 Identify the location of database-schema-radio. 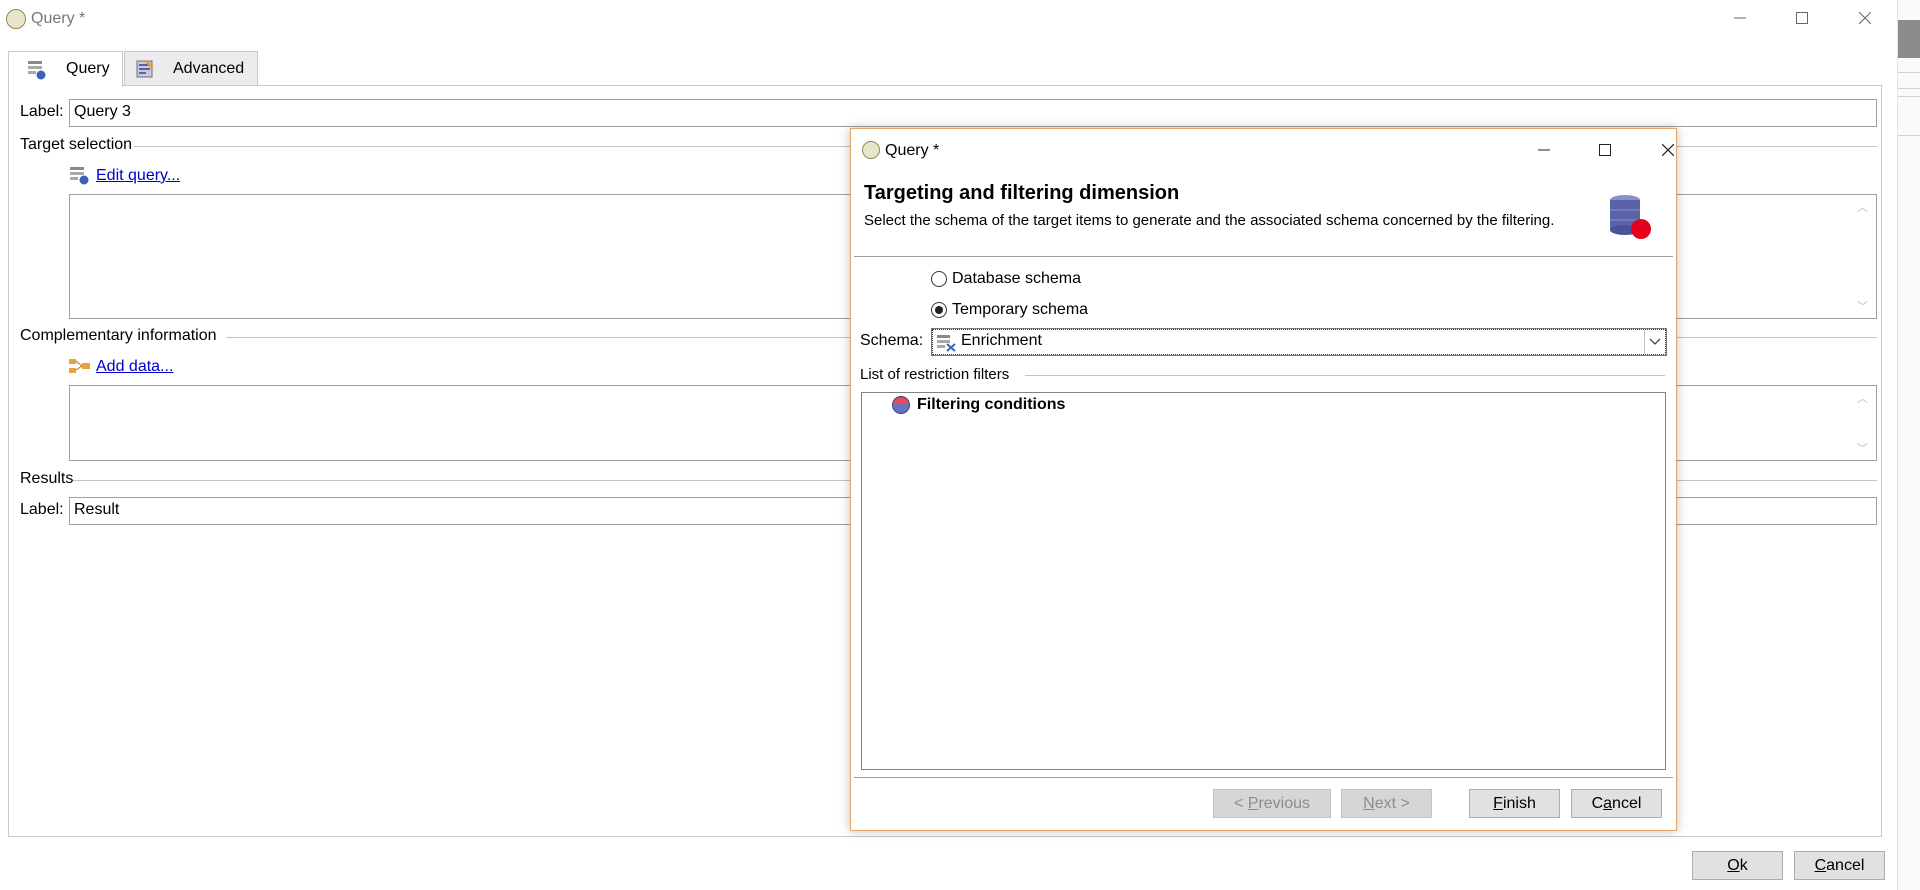
(939, 279).